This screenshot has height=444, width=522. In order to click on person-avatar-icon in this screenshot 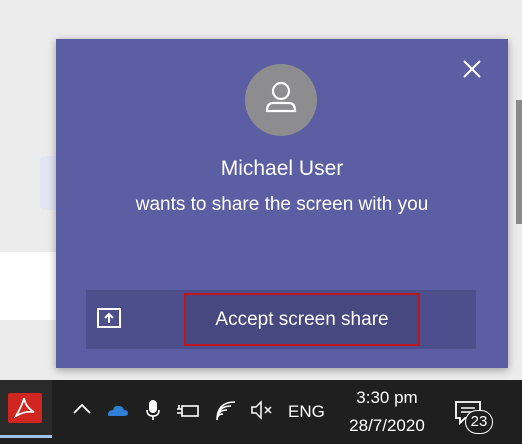, I will do `click(281, 100)`.